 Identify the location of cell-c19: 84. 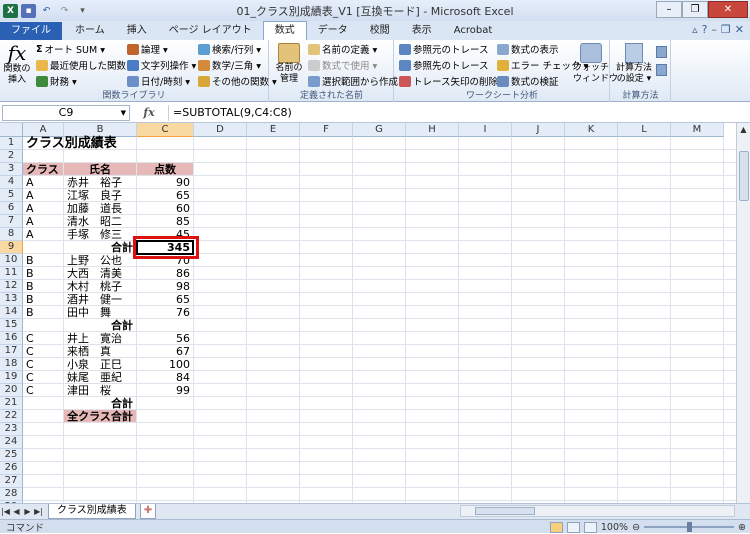
(165, 377).